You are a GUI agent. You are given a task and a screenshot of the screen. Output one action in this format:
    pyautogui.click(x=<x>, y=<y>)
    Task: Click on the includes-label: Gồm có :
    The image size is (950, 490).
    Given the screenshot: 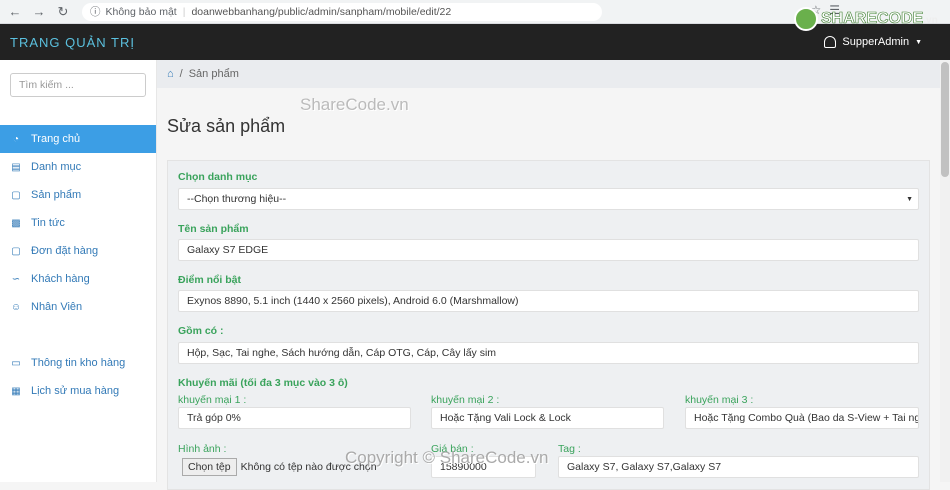 What is the action you would take?
    pyautogui.click(x=201, y=331)
    